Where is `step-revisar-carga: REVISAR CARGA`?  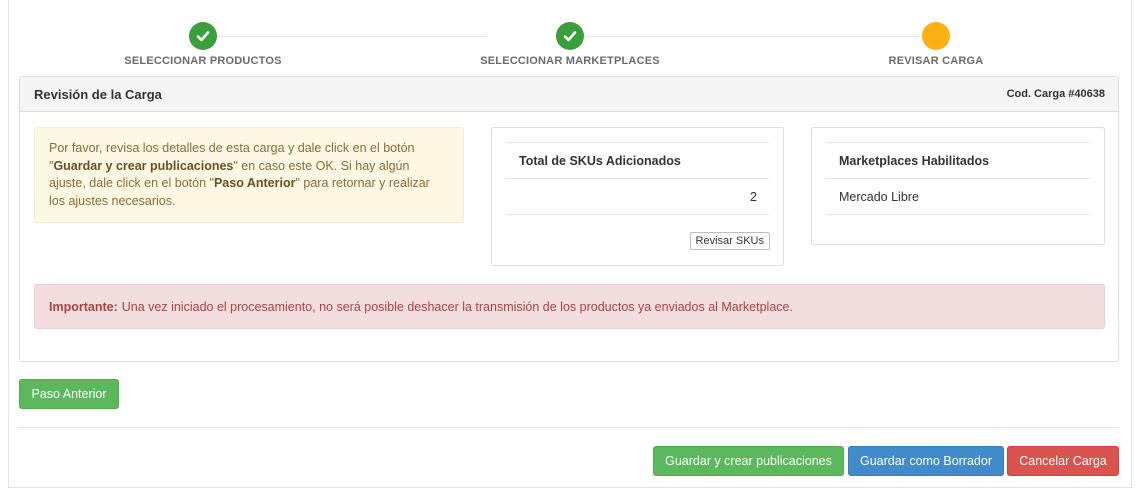 step-revisar-carga: REVISAR CARGA is located at coordinates (936, 44).